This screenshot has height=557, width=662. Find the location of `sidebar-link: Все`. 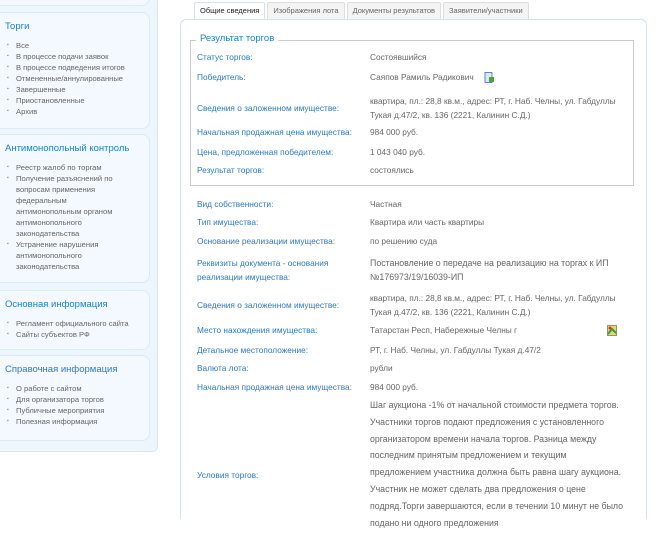

sidebar-link: Все is located at coordinates (77, 45).